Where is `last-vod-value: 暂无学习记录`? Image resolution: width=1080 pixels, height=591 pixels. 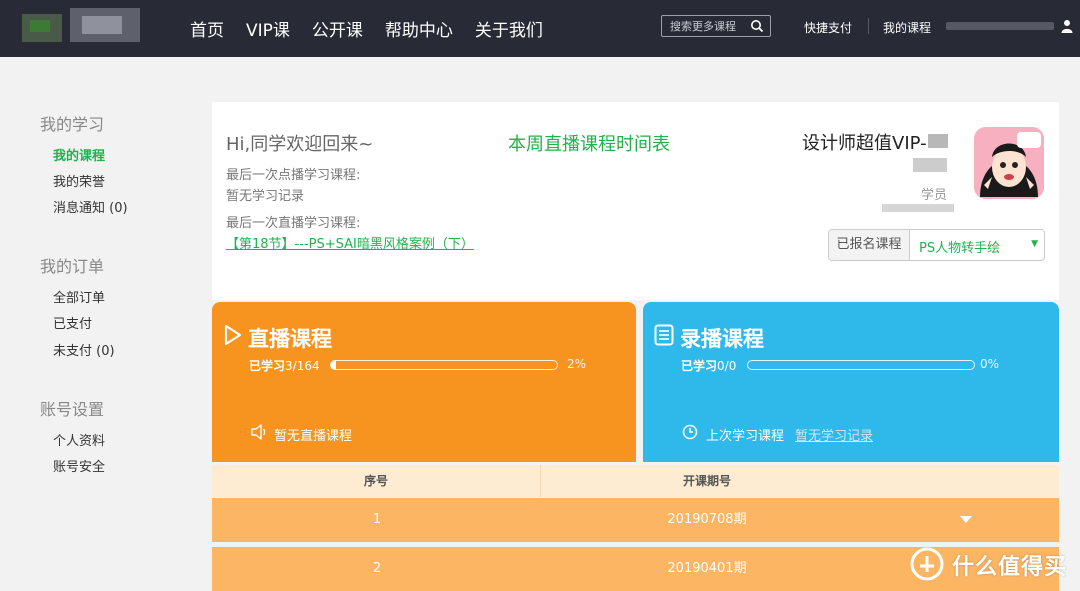
last-vod-value: 暂无学习记录 is located at coordinates (265, 196).